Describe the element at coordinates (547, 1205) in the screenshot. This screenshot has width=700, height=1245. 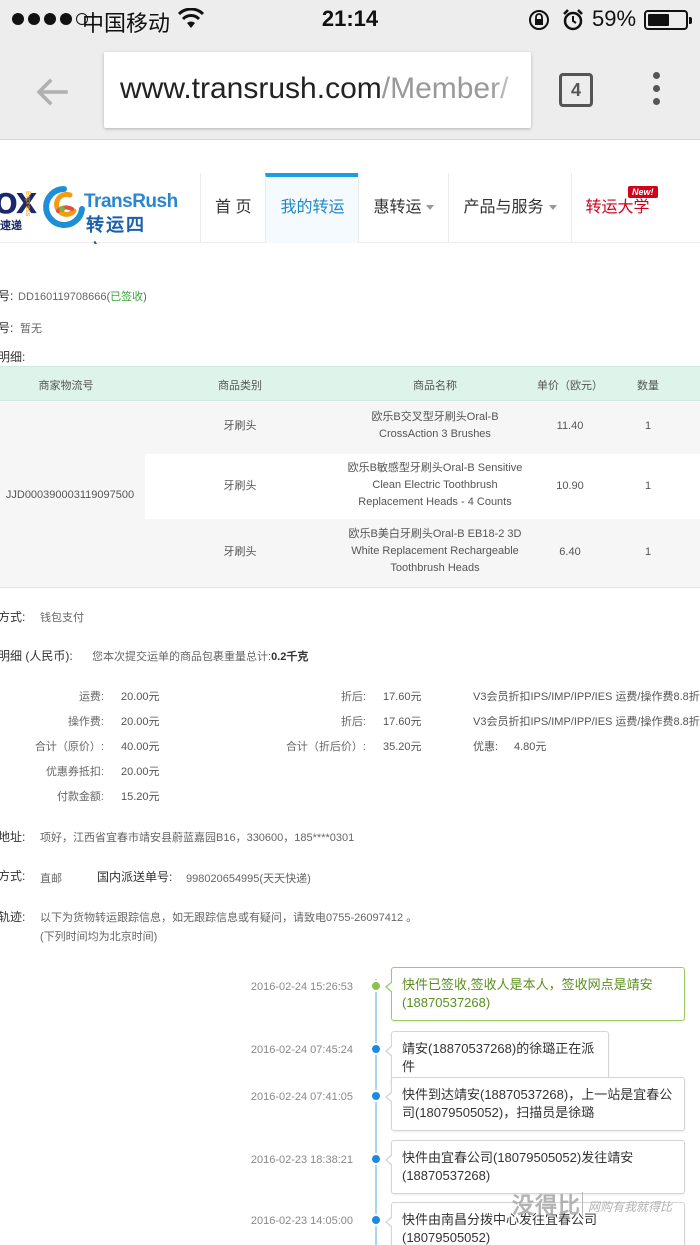
I see `watermark-main: 没得比` at that location.